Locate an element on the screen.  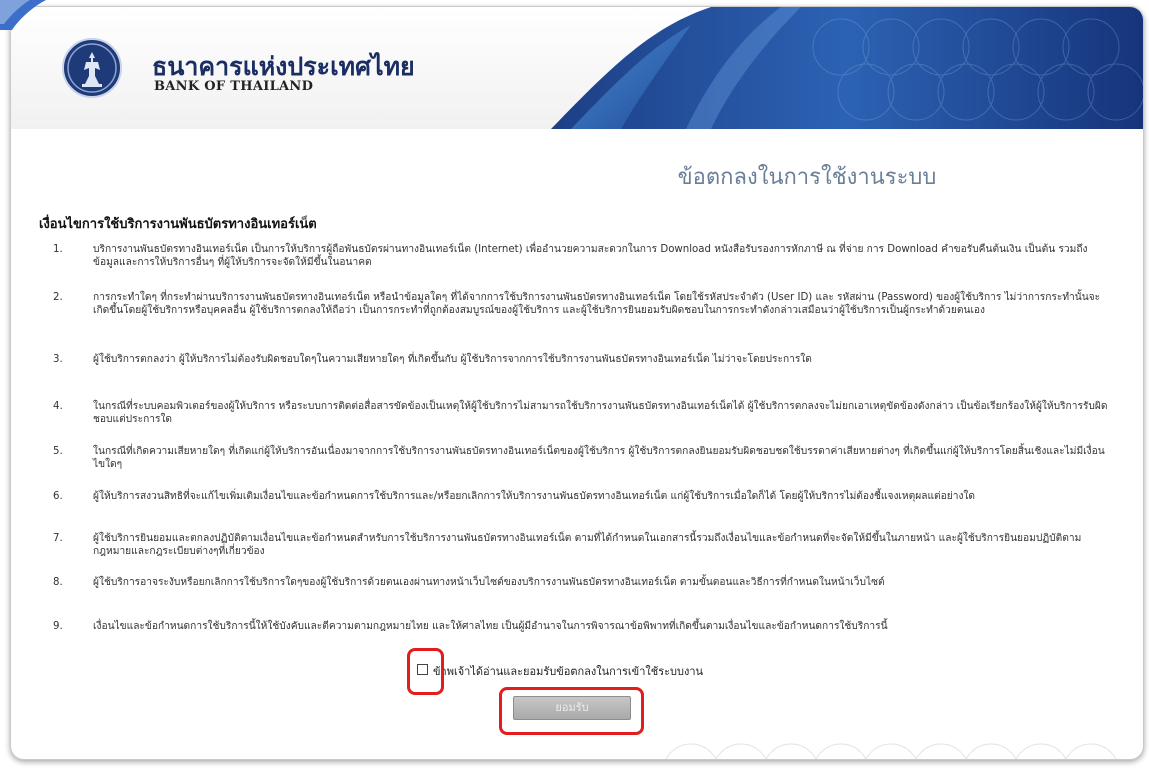
footer-pattern-graphic is located at coordinates (891, 751).